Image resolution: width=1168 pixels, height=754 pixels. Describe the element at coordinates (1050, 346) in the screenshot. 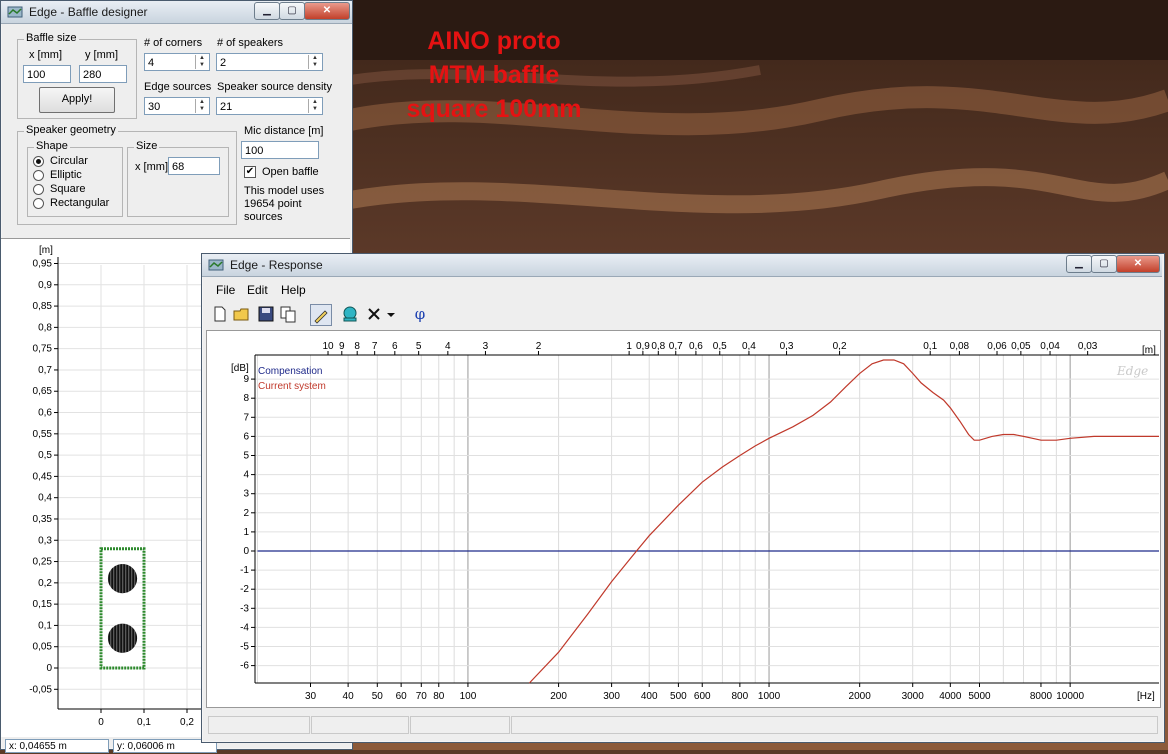

I see `response-top-tick-label: 0,04` at that location.